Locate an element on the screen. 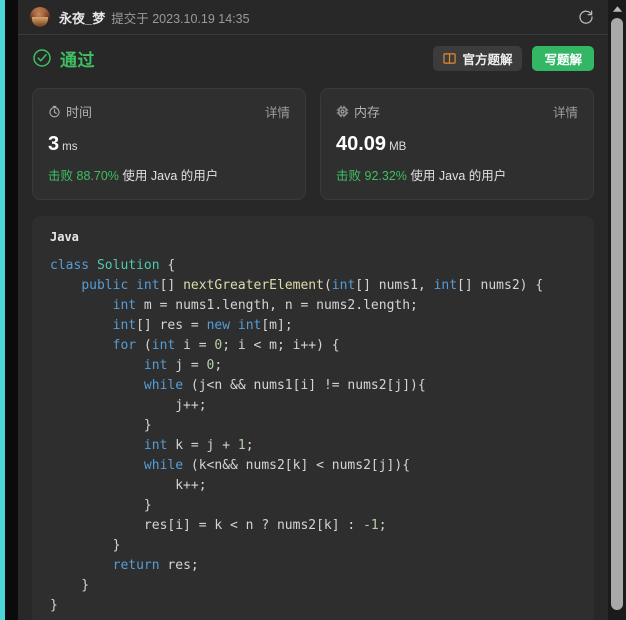 The image size is (626, 620). code-token: j = is located at coordinates (187, 365).